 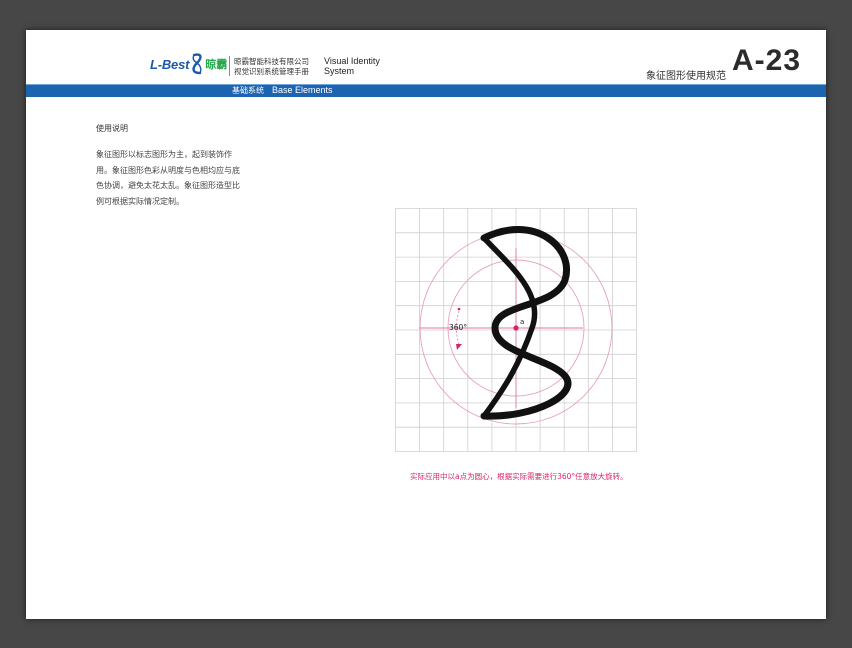 What do you see at coordinates (197, 64) in the screenshot?
I see `logo-mark-icon` at bounding box center [197, 64].